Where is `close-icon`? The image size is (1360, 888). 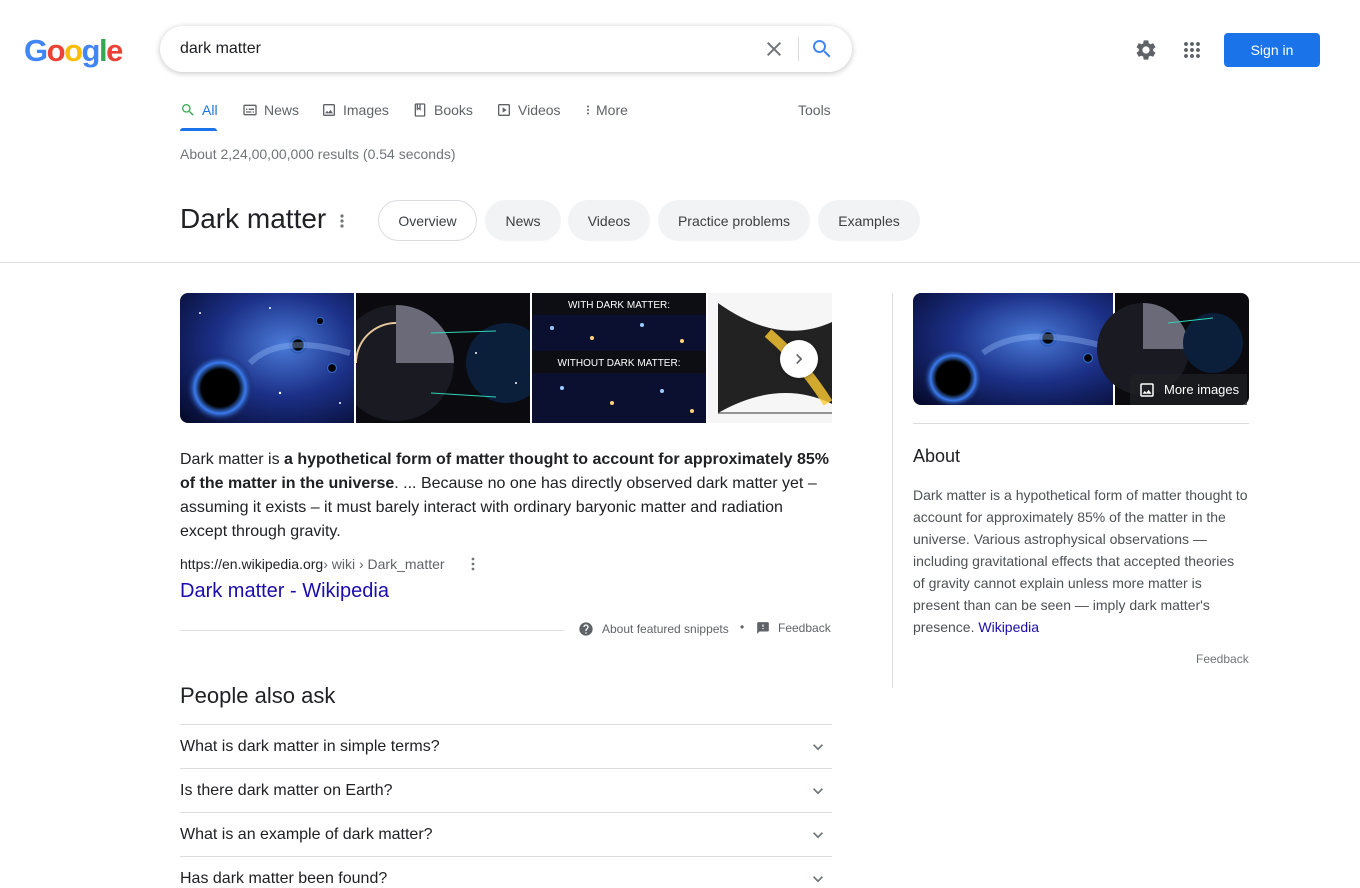 close-icon is located at coordinates (774, 49).